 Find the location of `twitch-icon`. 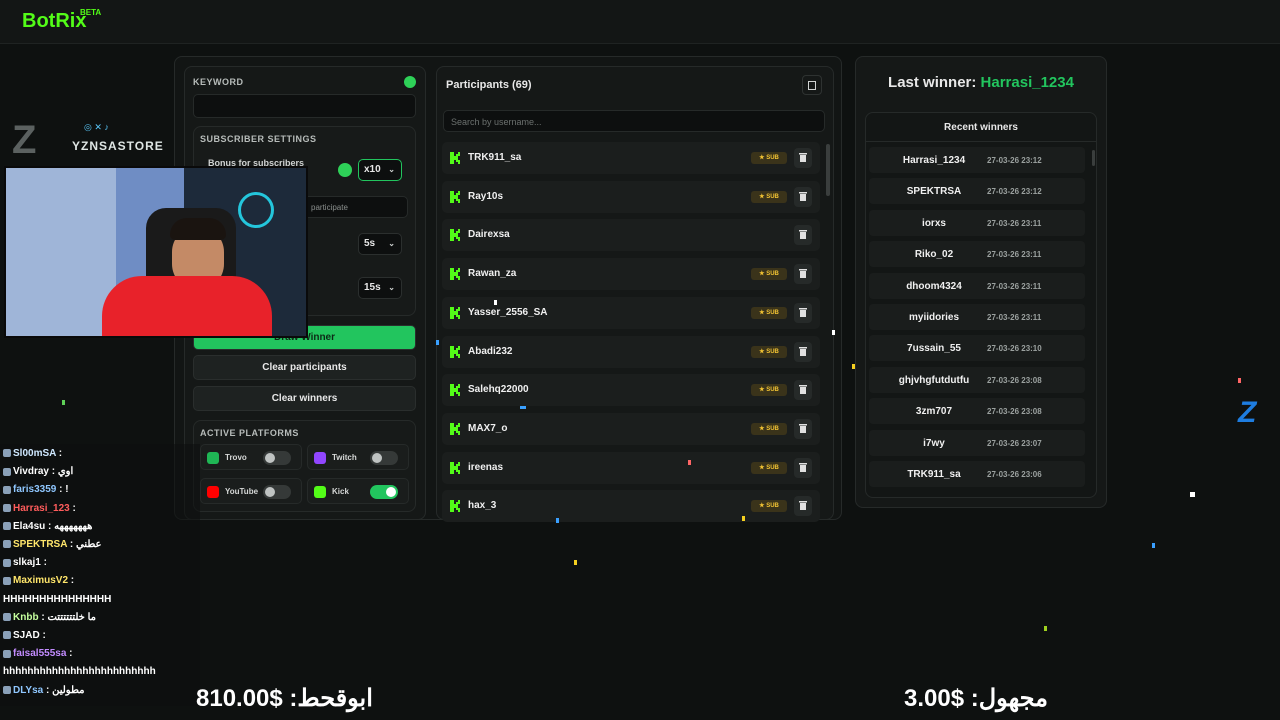

twitch-icon is located at coordinates (320, 458).